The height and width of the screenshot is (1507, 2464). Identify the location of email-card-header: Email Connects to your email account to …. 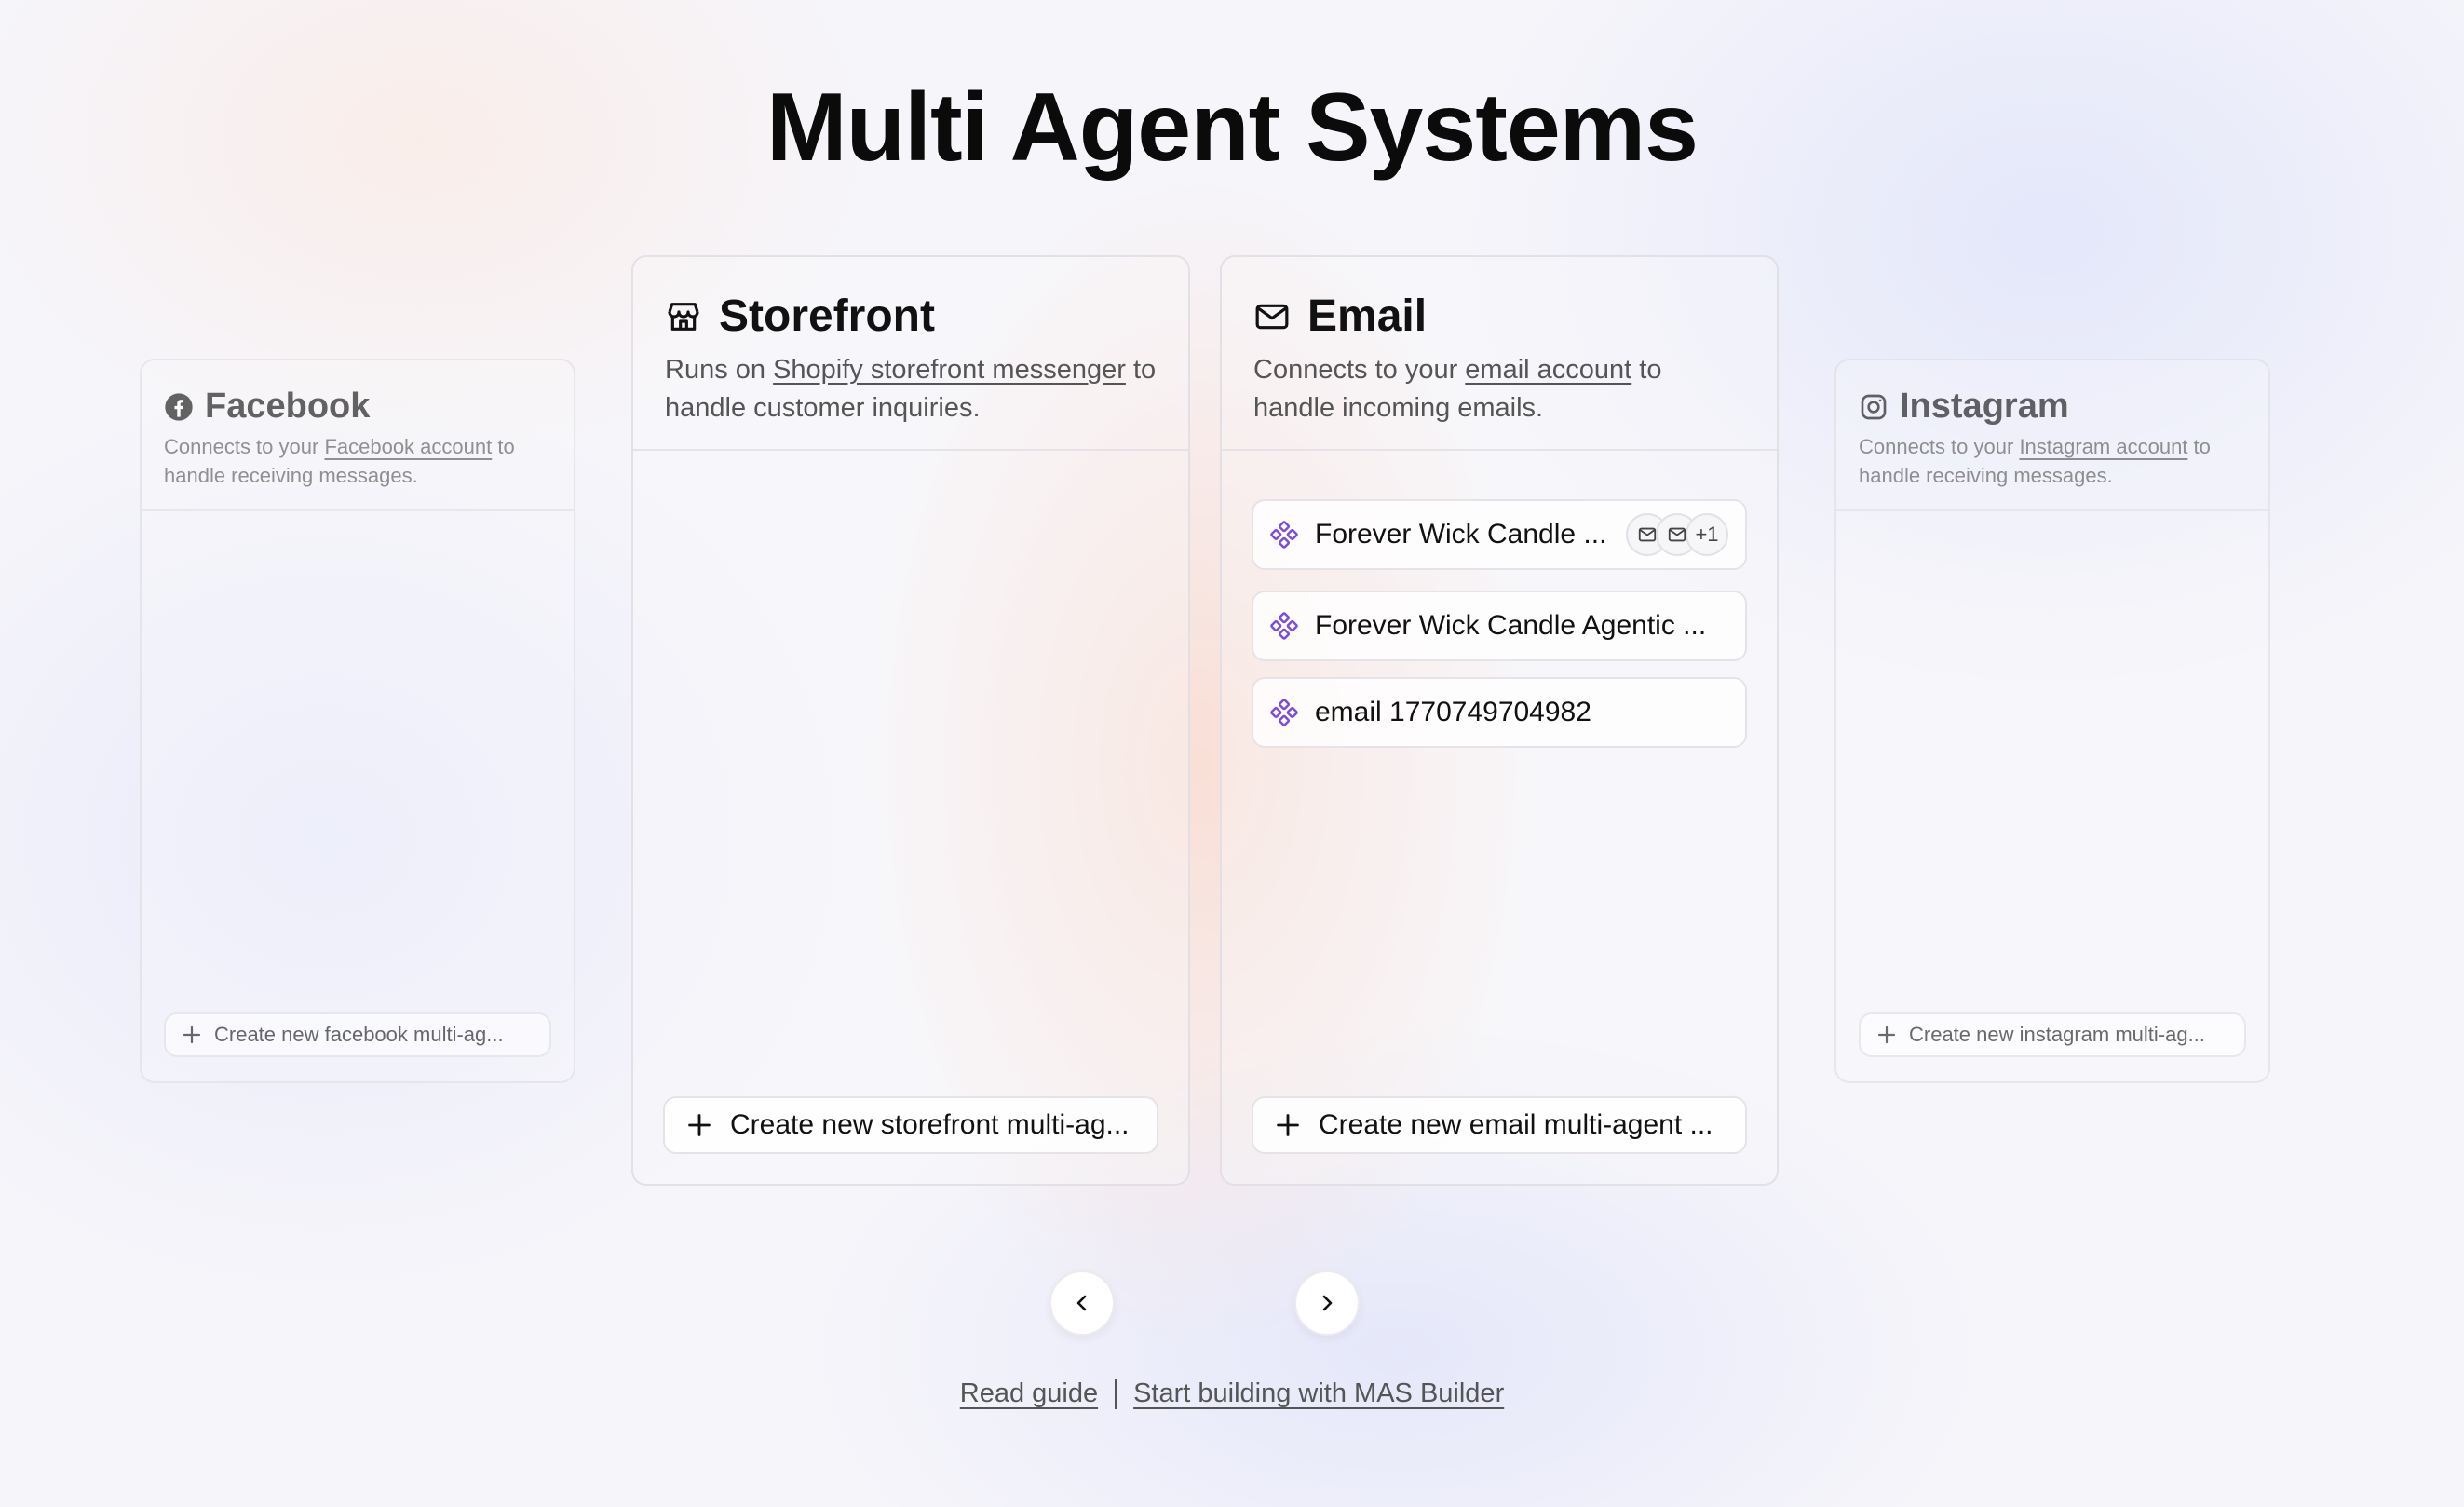
(1500, 354).